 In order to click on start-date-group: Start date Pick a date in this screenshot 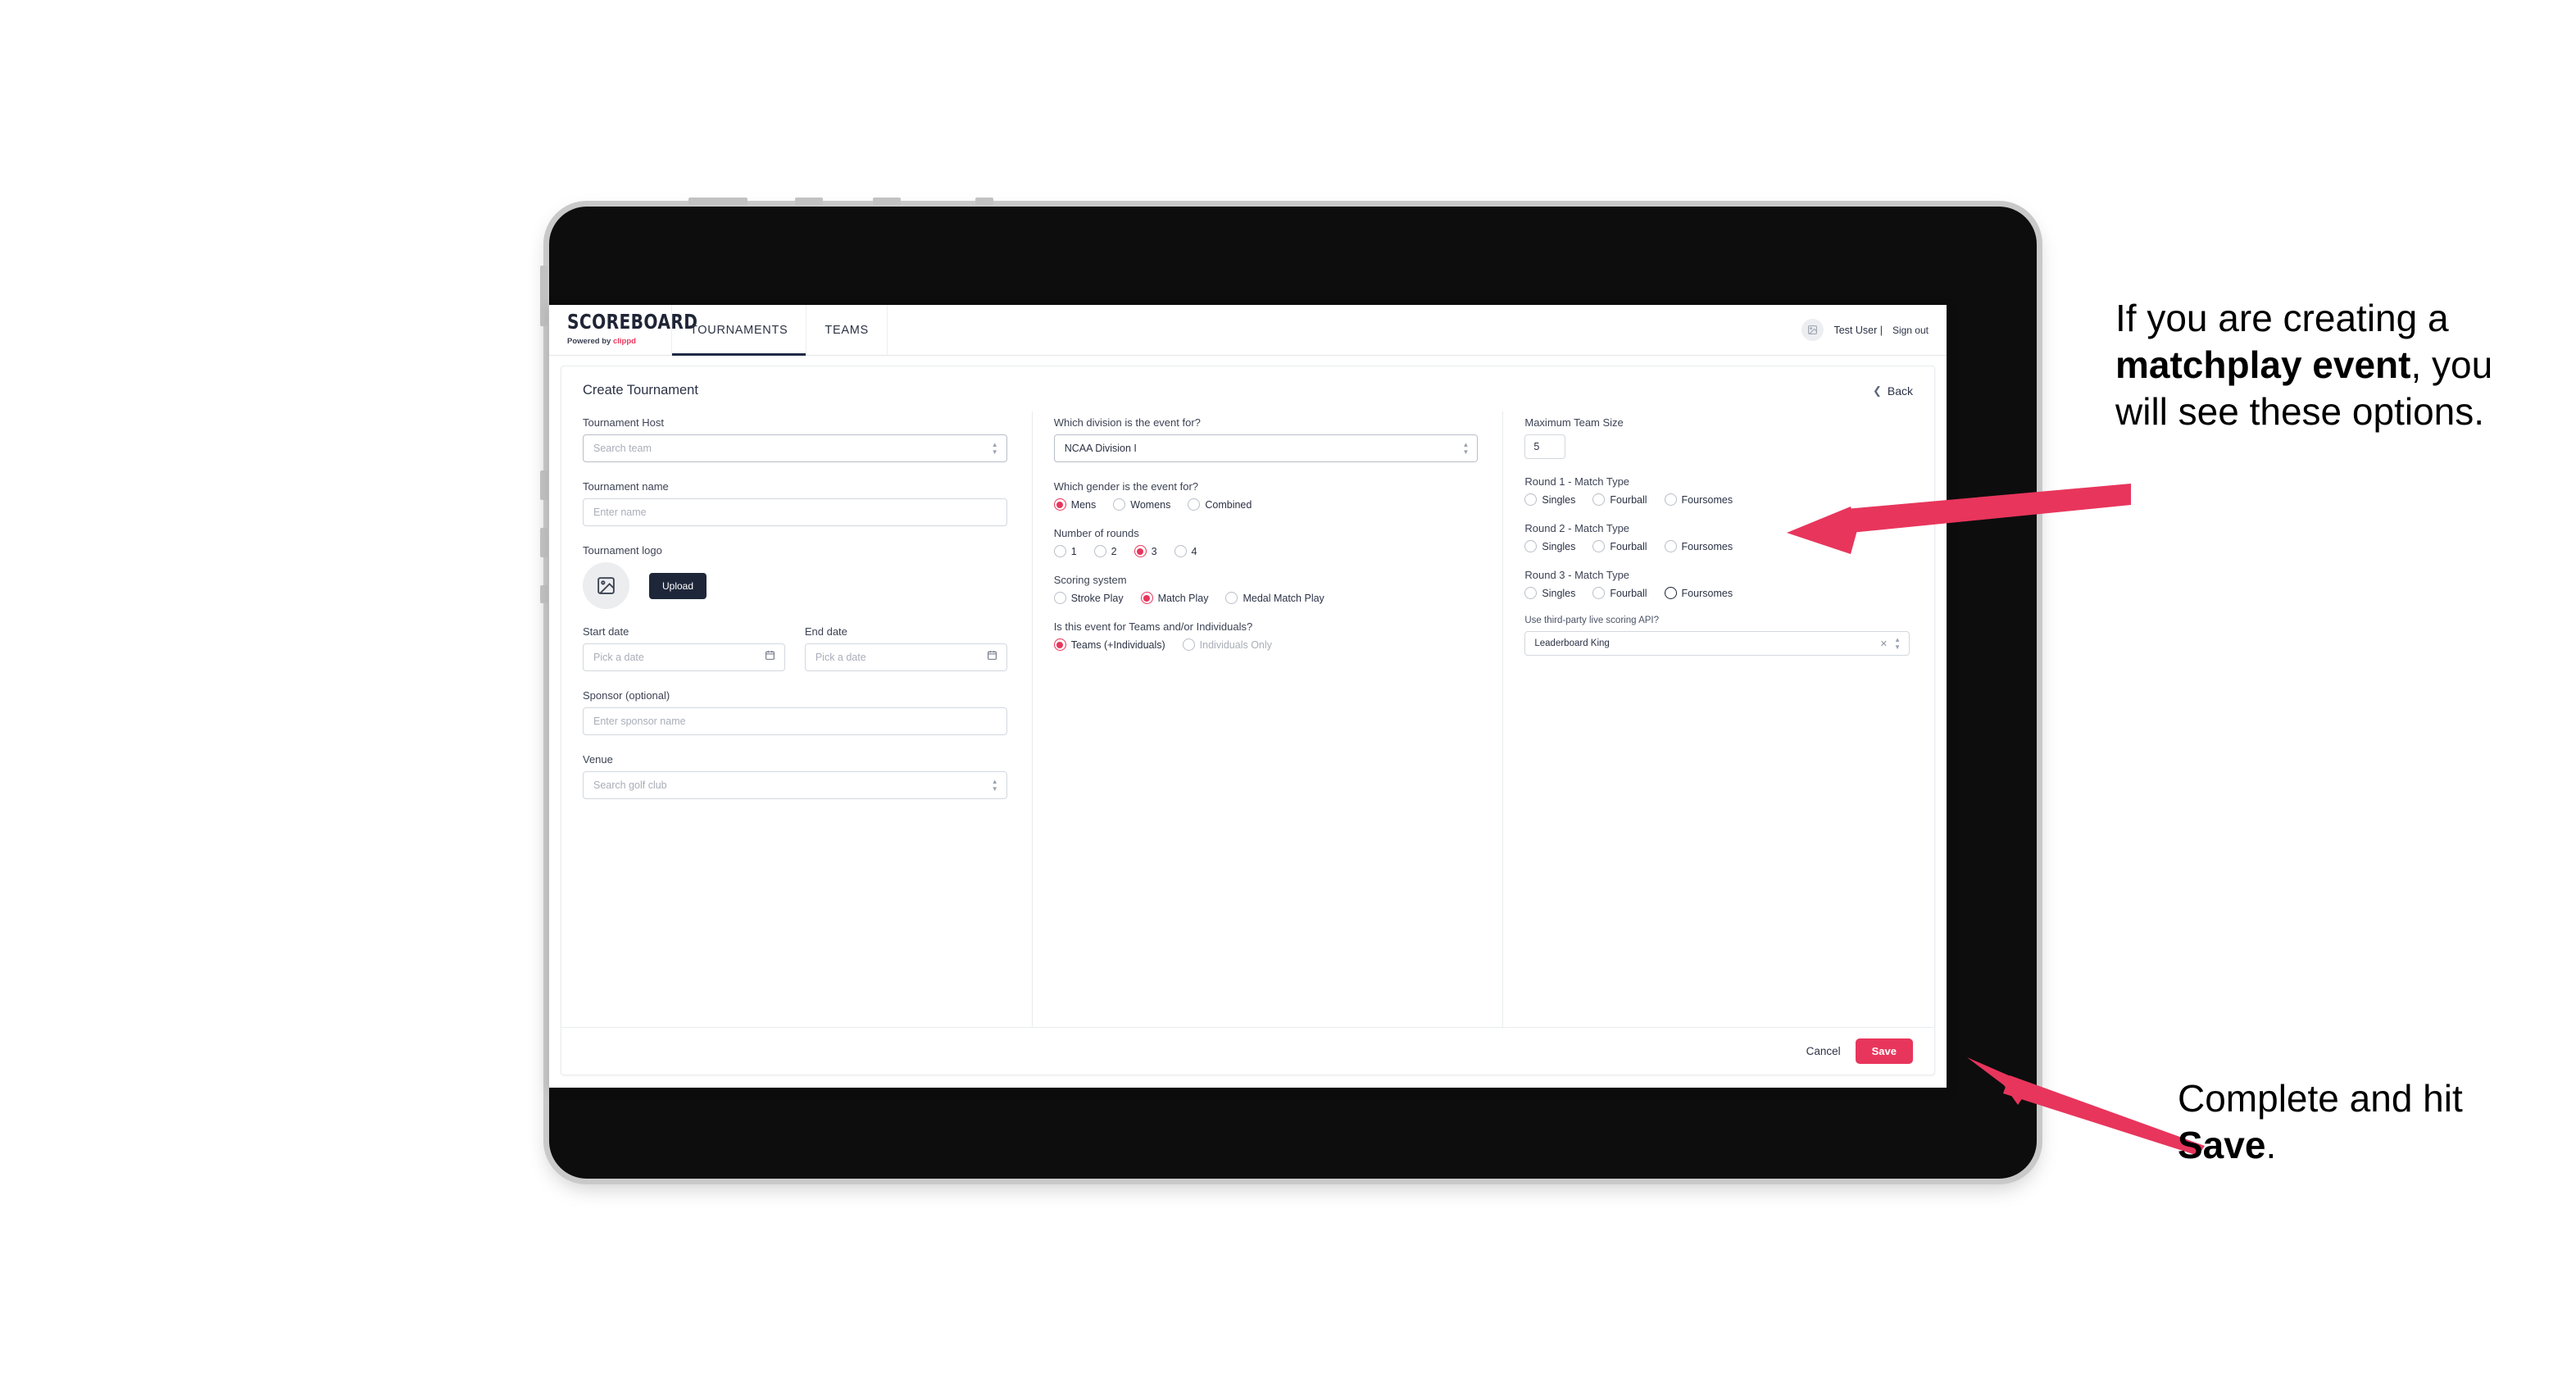, I will do `click(684, 657)`.